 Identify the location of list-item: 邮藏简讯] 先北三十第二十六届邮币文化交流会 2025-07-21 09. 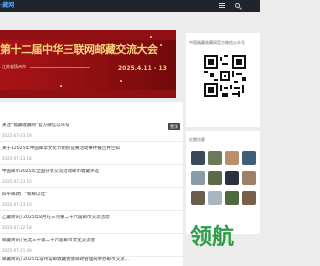
(91, 246).